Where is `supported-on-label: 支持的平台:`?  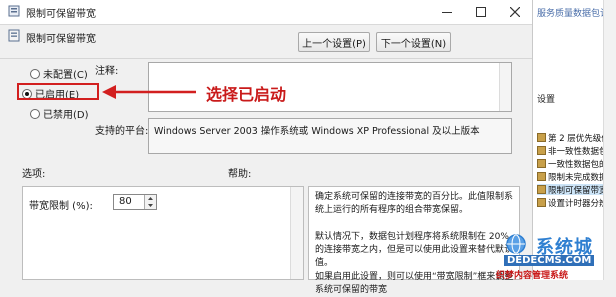
supported-on-label: 支持的平台: is located at coordinates (122, 131).